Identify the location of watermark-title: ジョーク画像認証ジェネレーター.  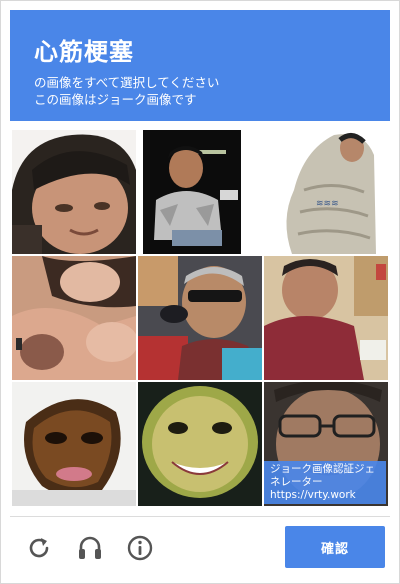
(322, 475).